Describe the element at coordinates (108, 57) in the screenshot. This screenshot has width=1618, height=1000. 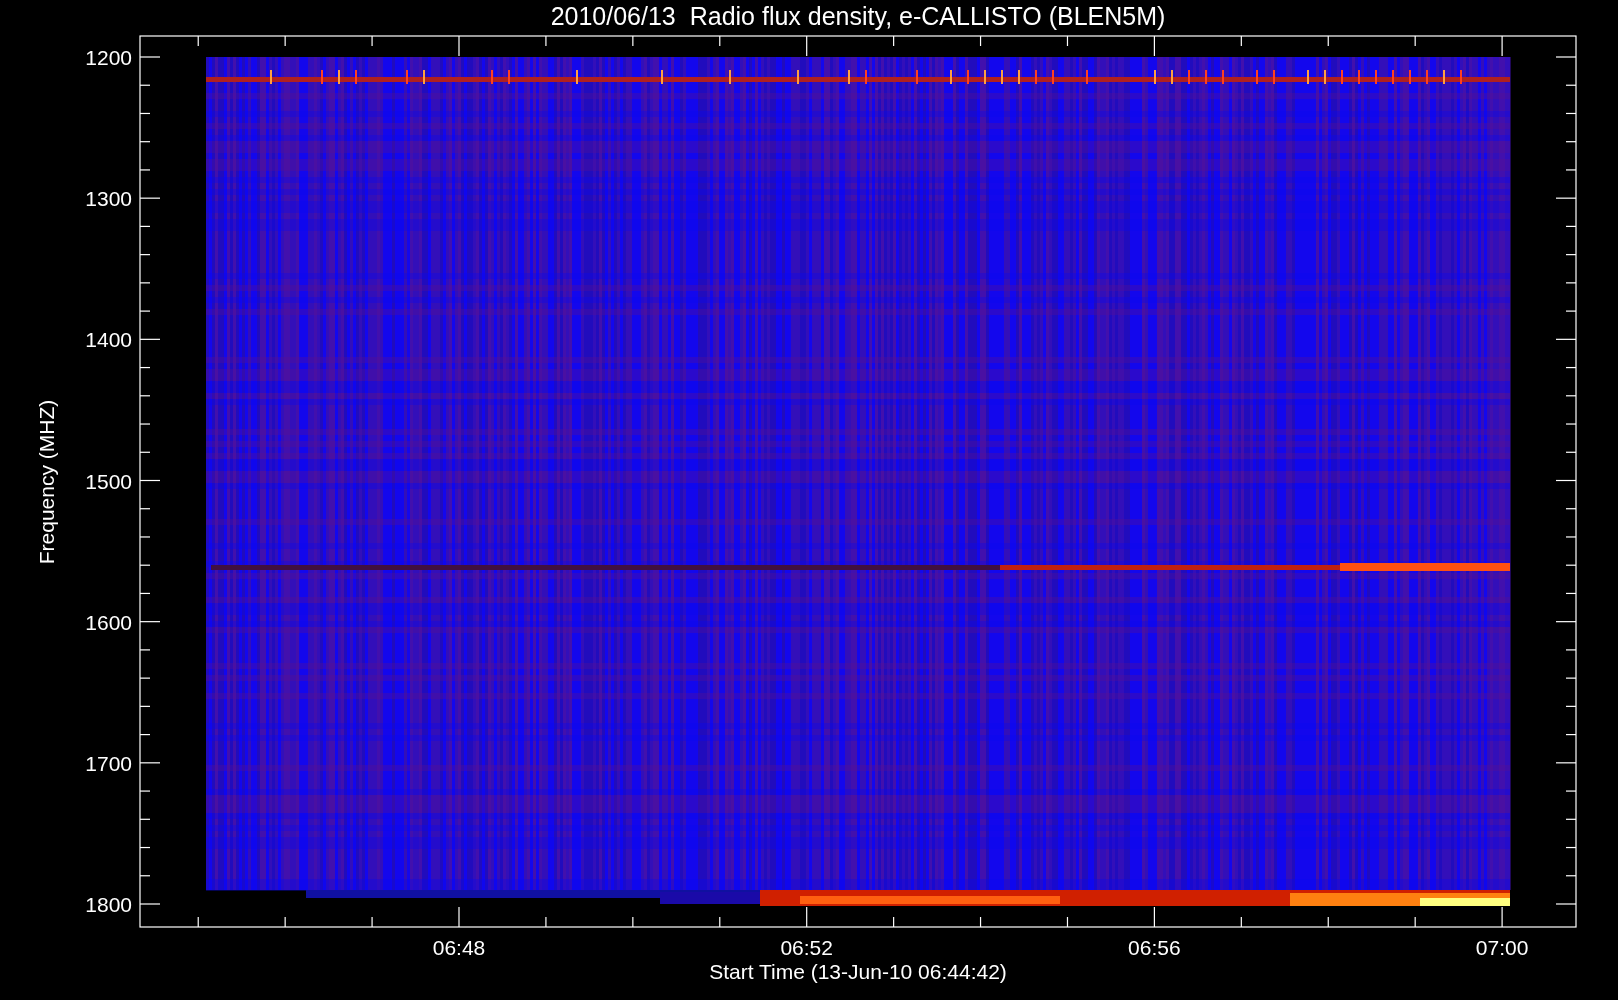
I see `y-tick-label: 1200` at that location.